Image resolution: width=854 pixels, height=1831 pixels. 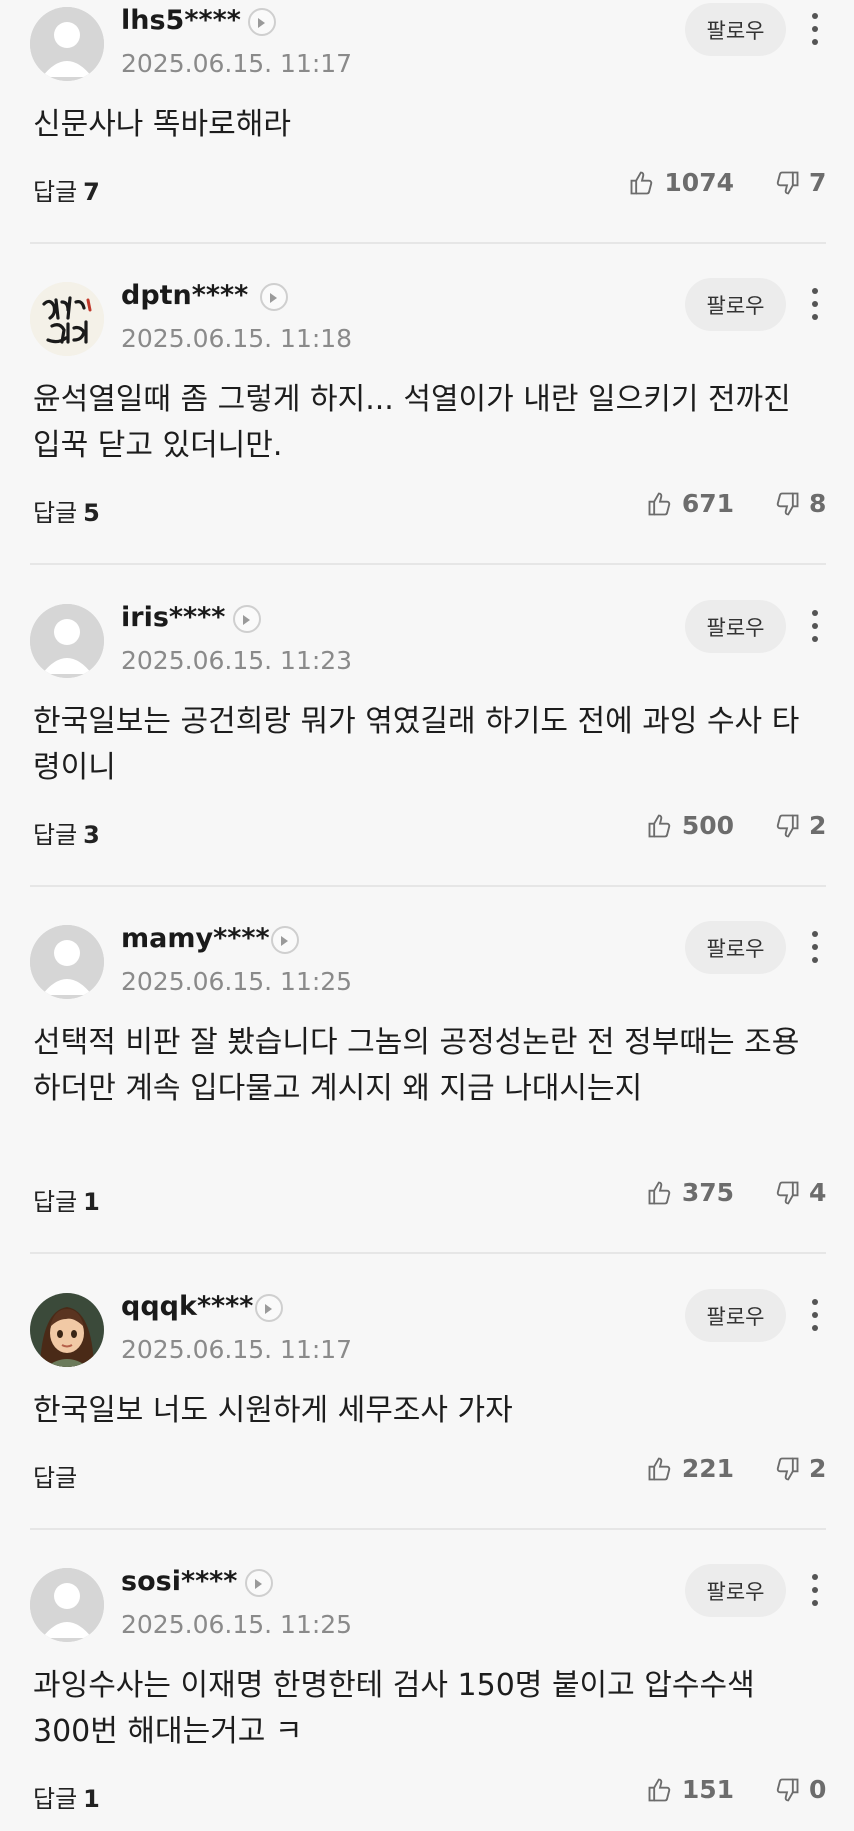 I want to click on username: dptn****, so click(x=184, y=295).